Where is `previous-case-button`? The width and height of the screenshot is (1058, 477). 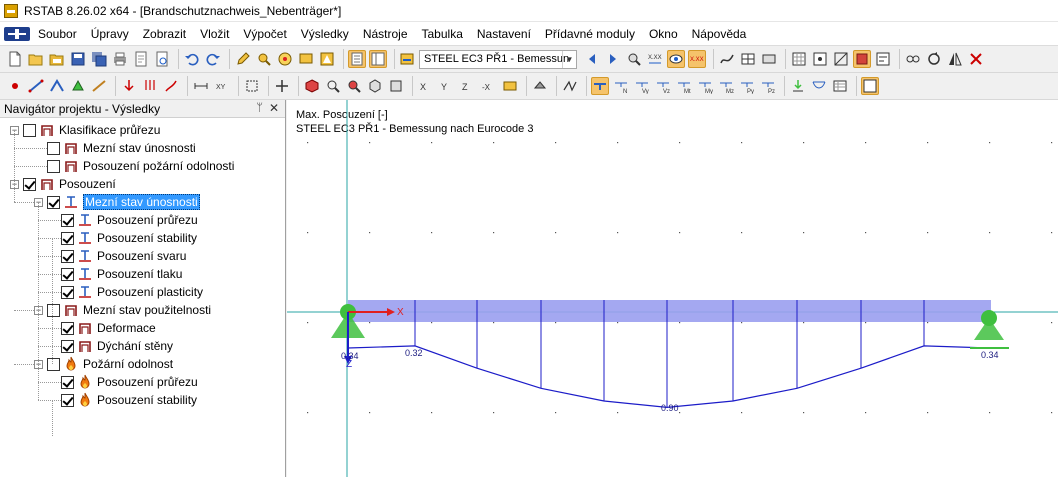
previous-case-button is located at coordinates (592, 59).